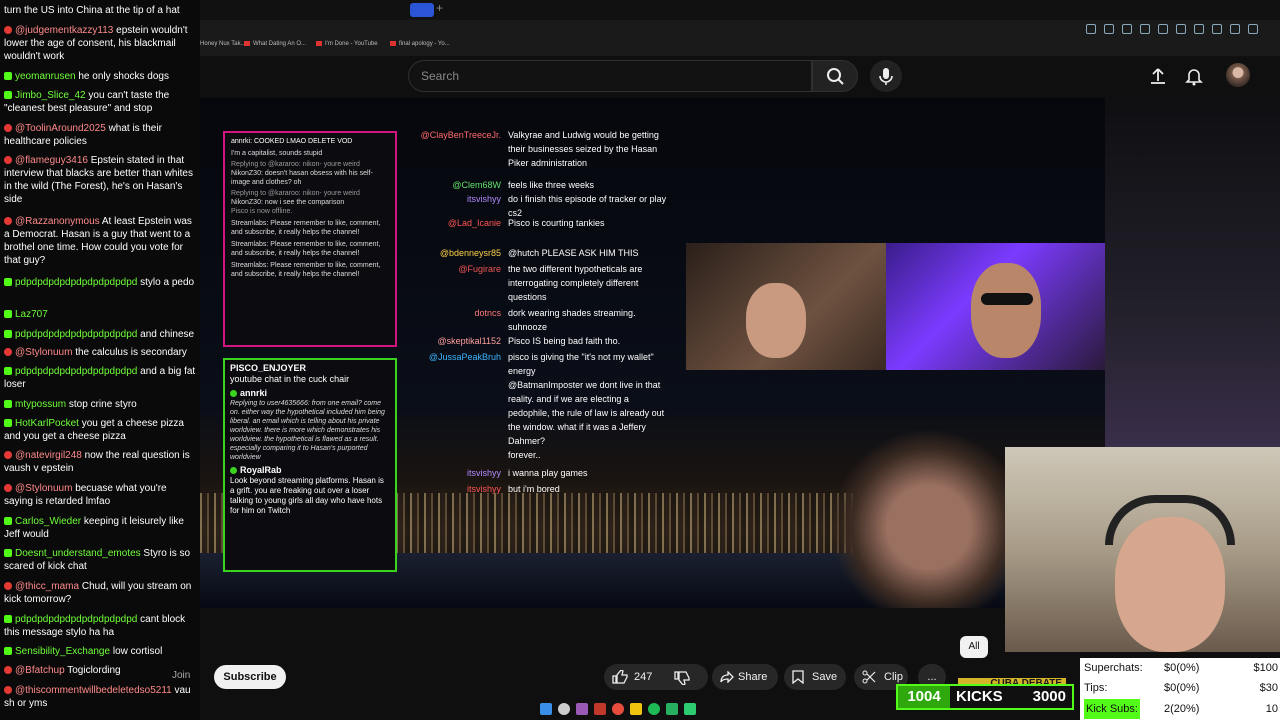 This screenshot has width=1280, height=720. What do you see at coordinates (60, 128) in the screenshot?
I see `chat-username: @ToolinAround2025` at bounding box center [60, 128].